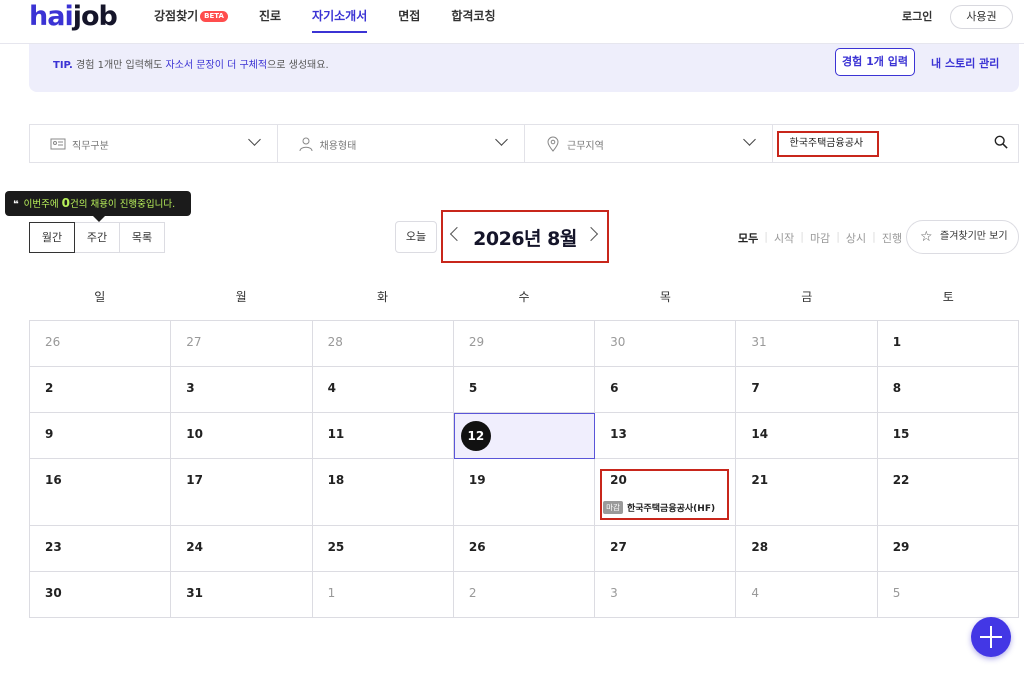 The width and height of the screenshot is (1024, 676). What do you see at coordinates (383, 436) in the screenshot?
I see `calendar-day: 11` at bounding box center [383, 436].